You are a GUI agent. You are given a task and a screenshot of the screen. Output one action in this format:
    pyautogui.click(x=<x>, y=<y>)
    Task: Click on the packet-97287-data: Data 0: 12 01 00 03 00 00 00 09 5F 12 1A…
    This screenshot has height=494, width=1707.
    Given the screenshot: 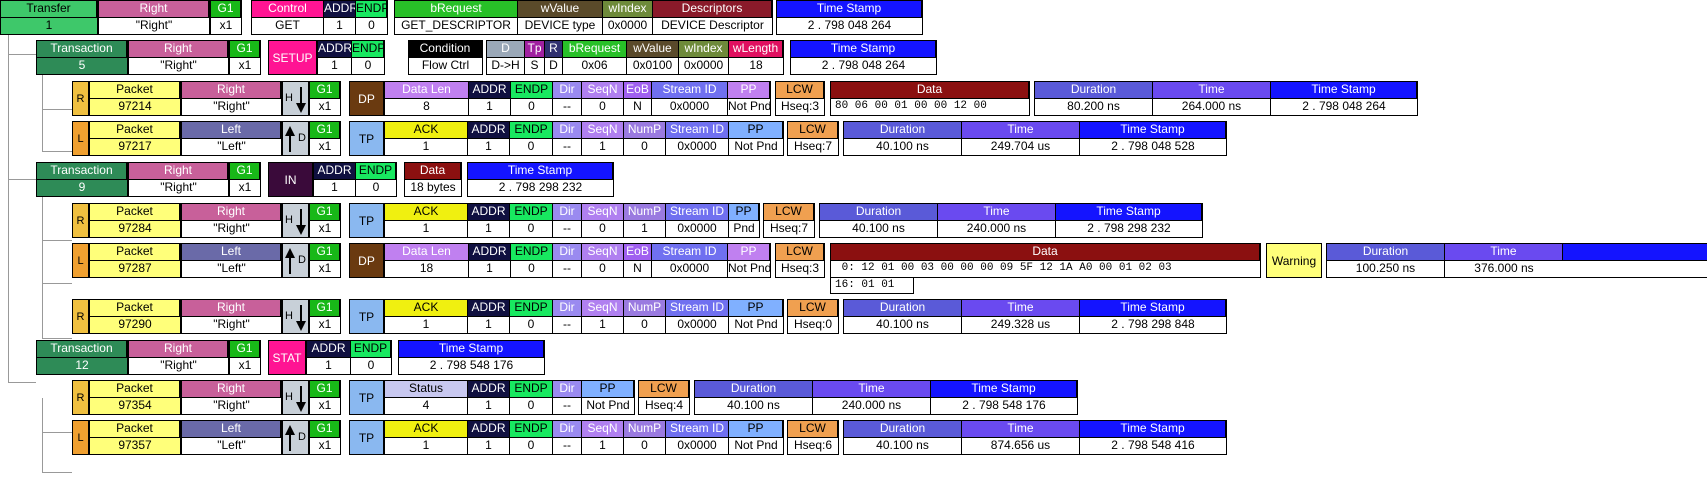 What is the action you would take?
    pyautogui.click(x=1045, y=260)
    